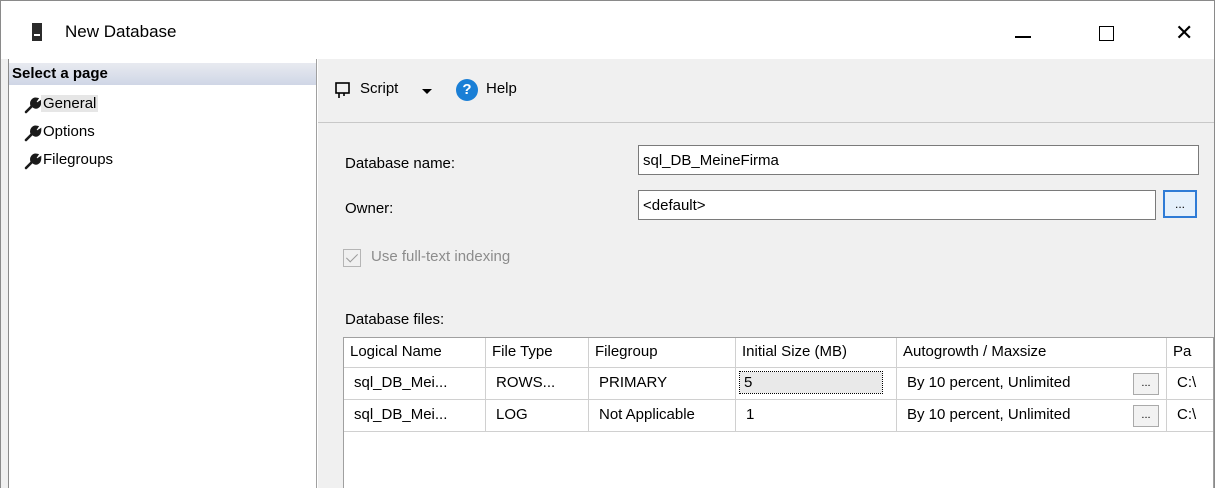 The image size is (1215, 488). What do you see at coordinates (811, 382) in the screenshot?
I see `initial-size-value: 5` at bounding box center [811, 382].